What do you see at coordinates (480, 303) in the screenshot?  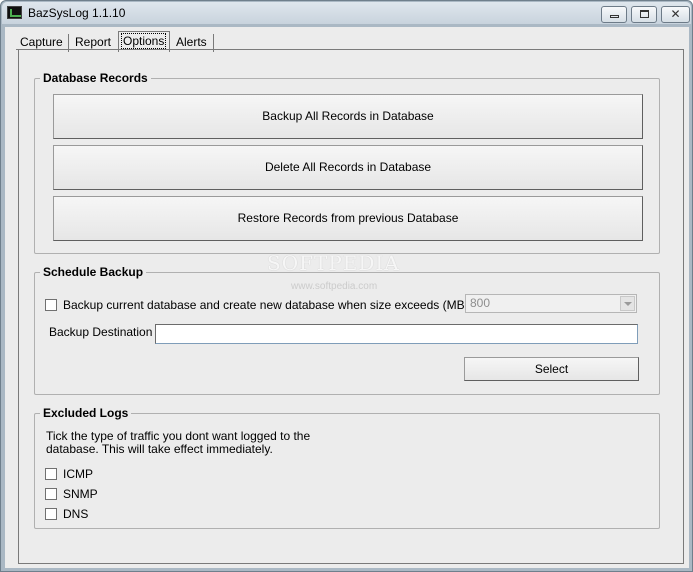 I see `size-limit-value: 800` at bounding box center [480, 303].